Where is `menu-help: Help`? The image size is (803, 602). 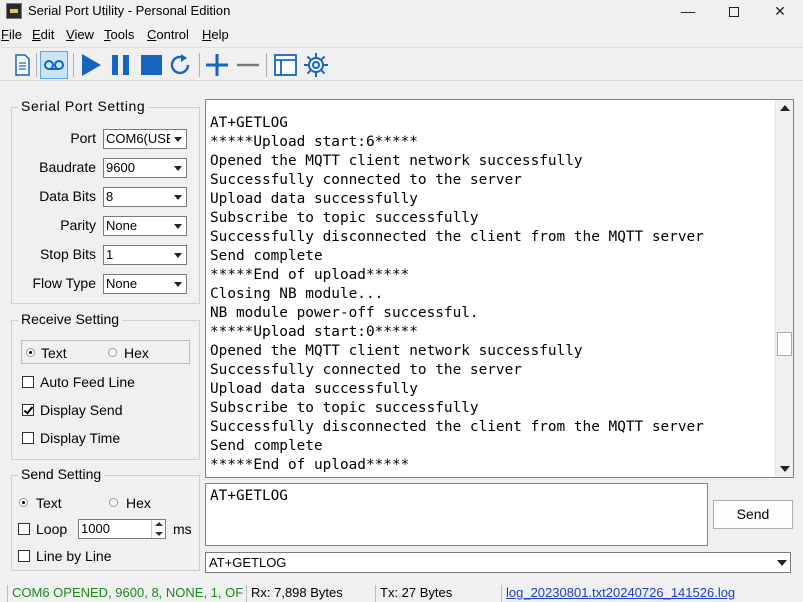 menu-help: Help is located at coordinates (215, 34).